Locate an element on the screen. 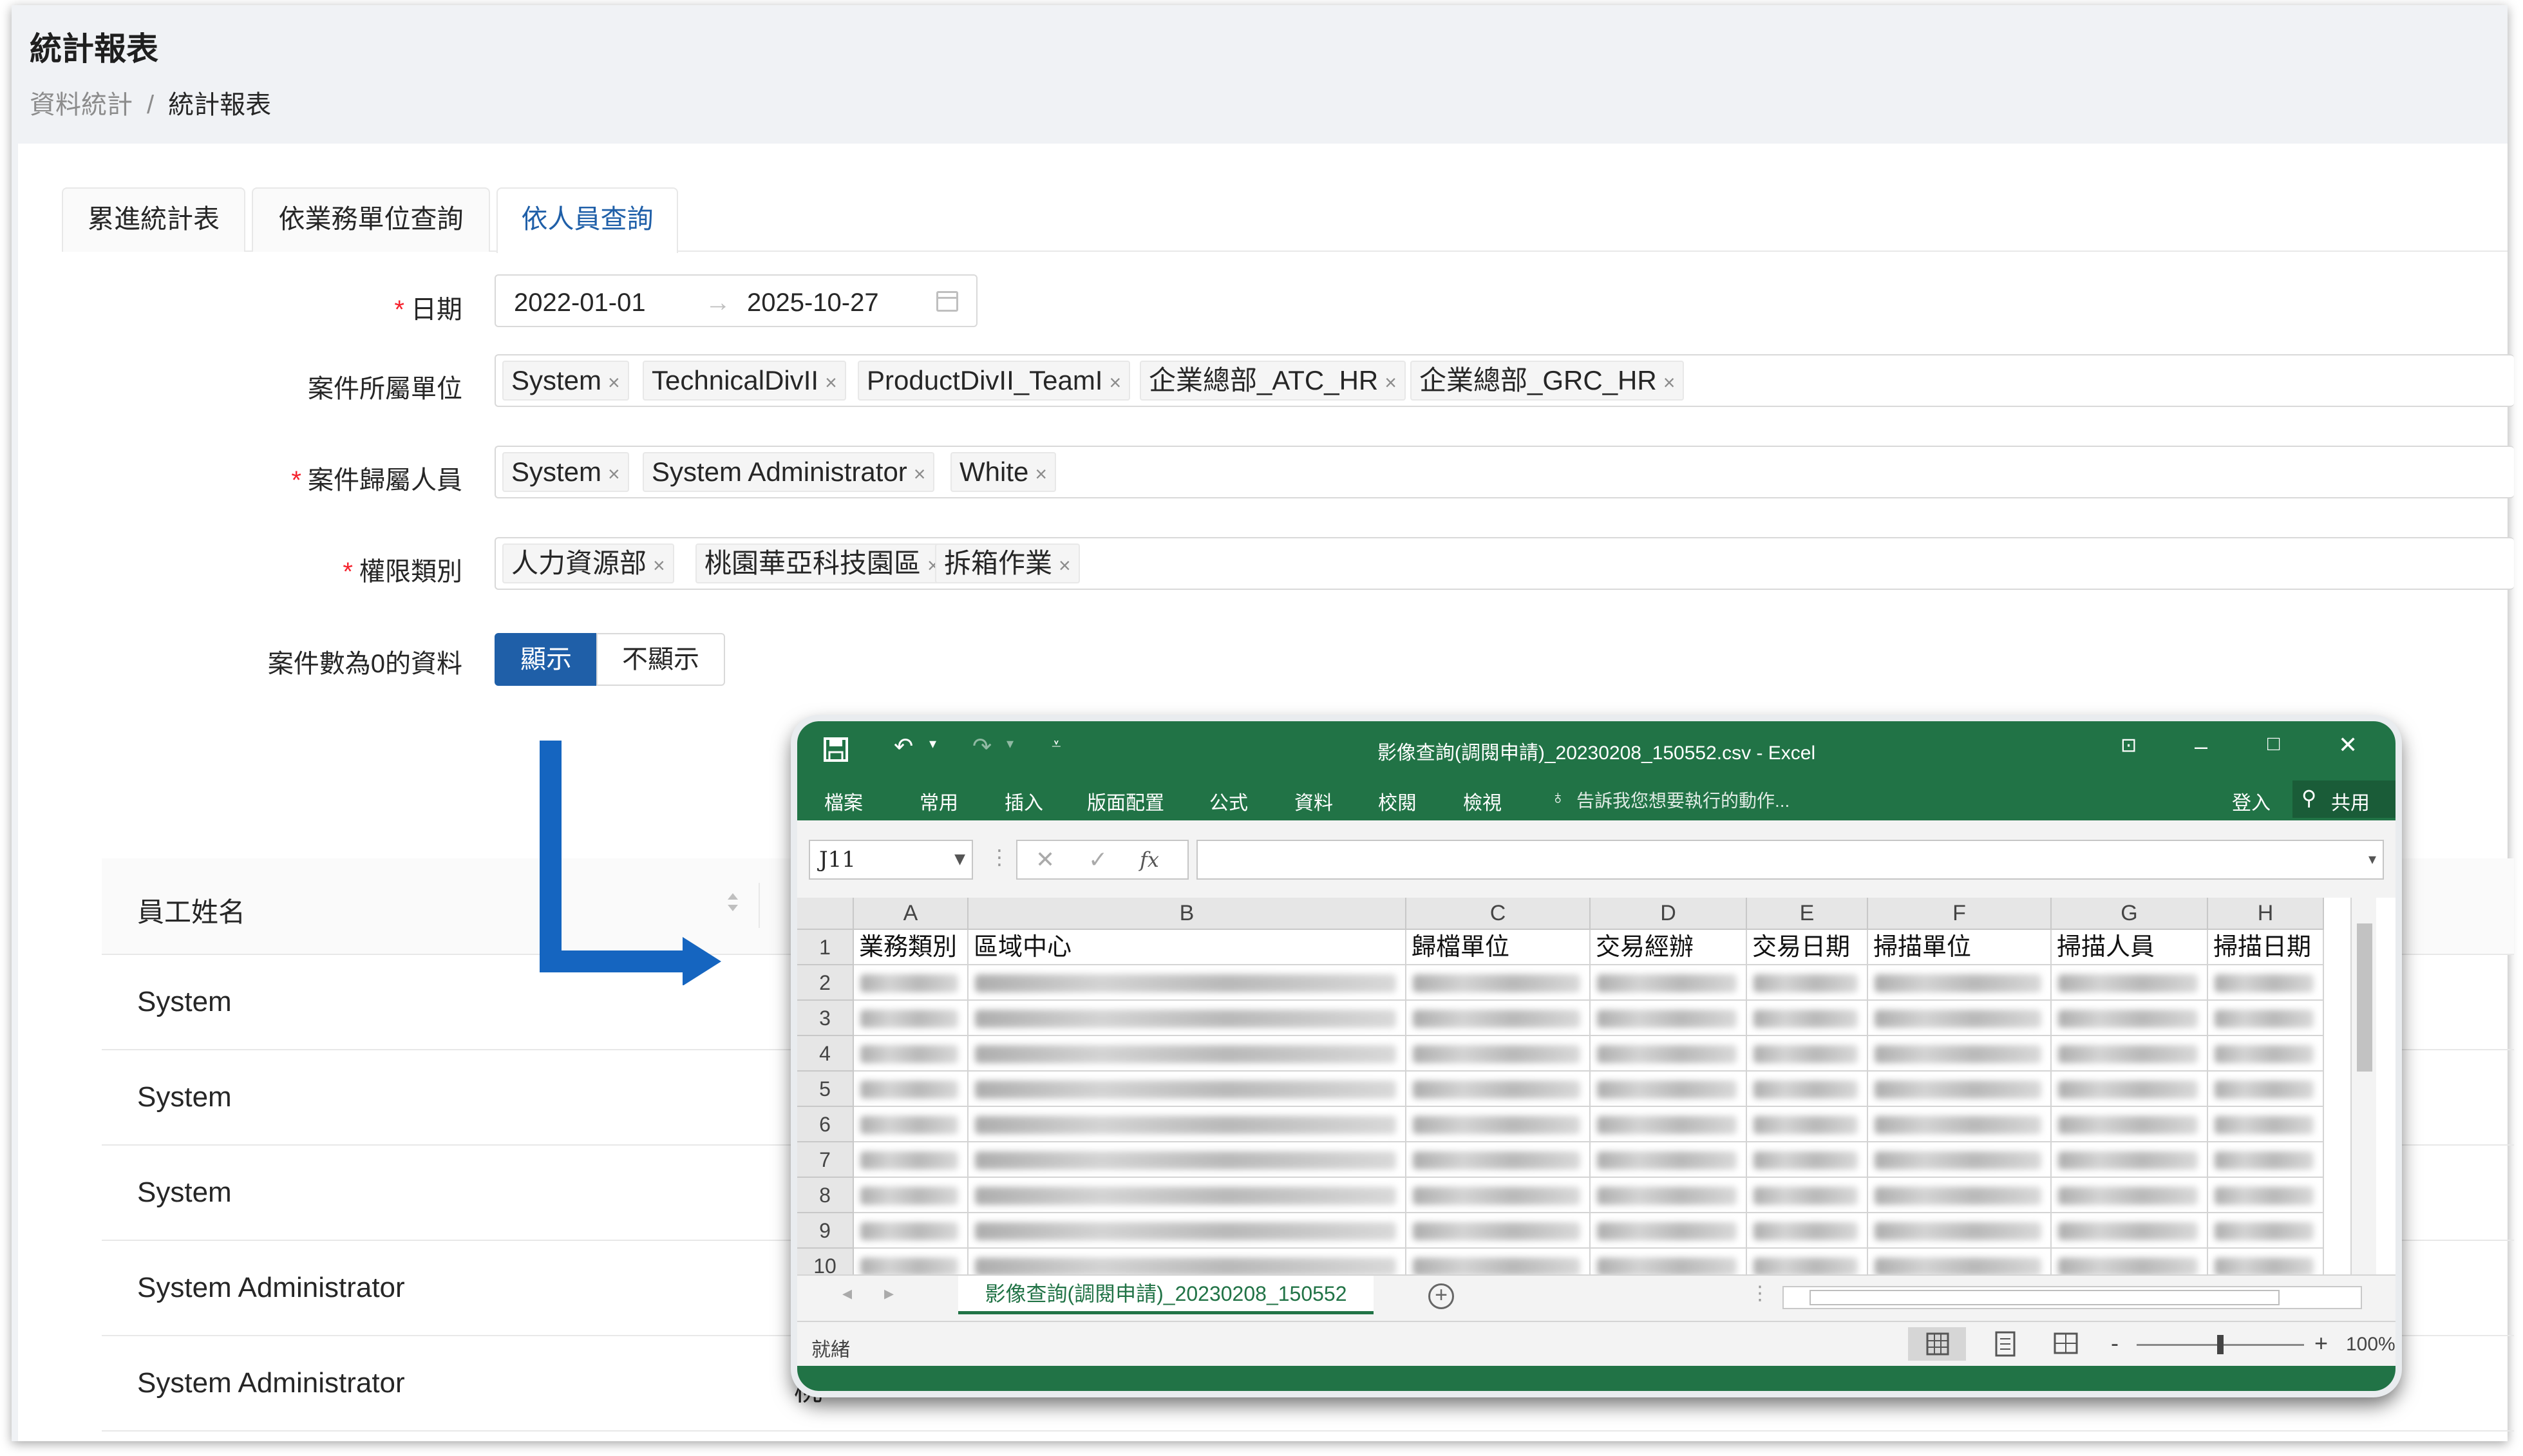  column-header-f: F is located at coordinates (1960, 914).